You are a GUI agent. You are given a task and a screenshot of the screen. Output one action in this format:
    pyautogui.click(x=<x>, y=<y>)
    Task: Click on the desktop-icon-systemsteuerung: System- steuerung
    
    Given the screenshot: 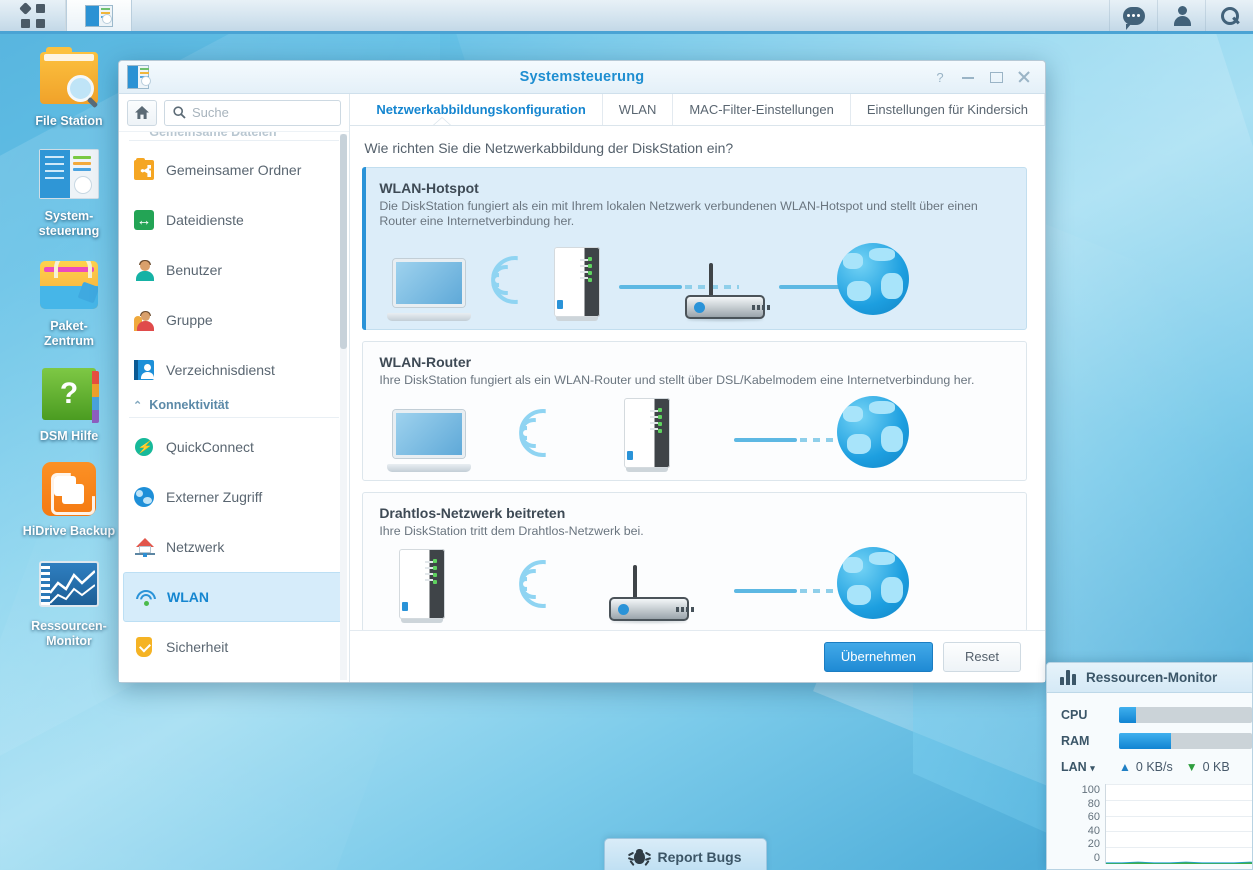 What is the action you would take?
    pyautogui.click(x=69, y=191)
    